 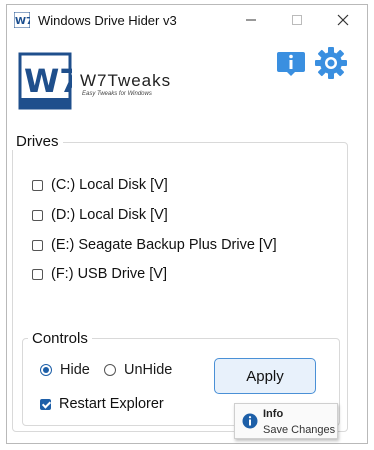 I want to click on app-icon: W7, so click(x=23, y=20).